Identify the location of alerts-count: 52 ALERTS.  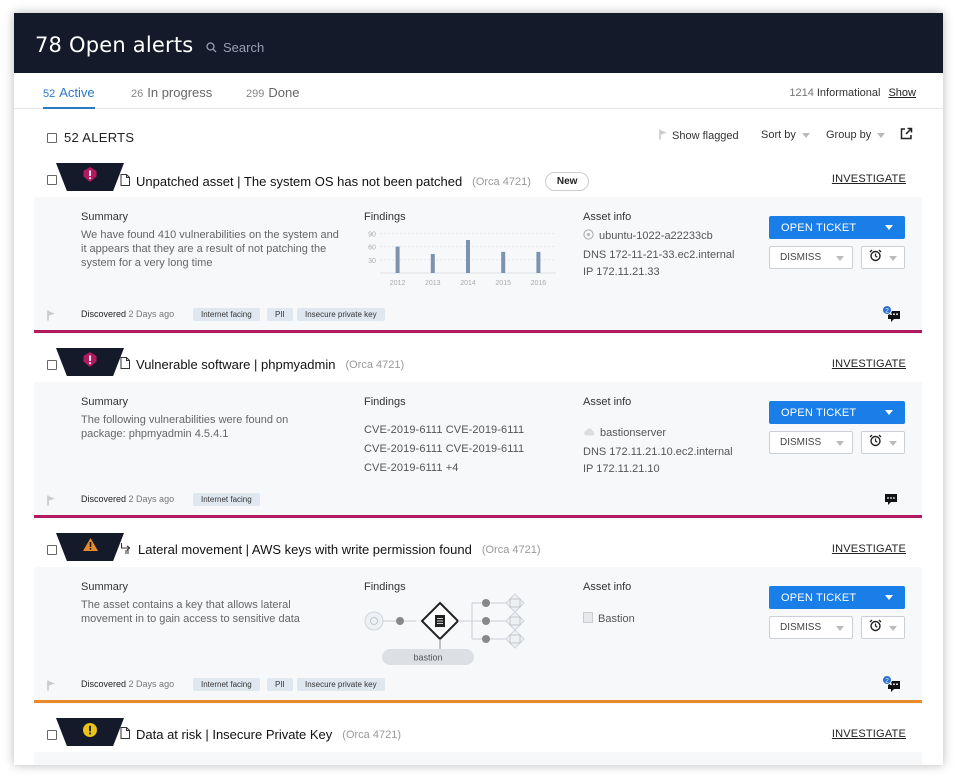
(99, 137).